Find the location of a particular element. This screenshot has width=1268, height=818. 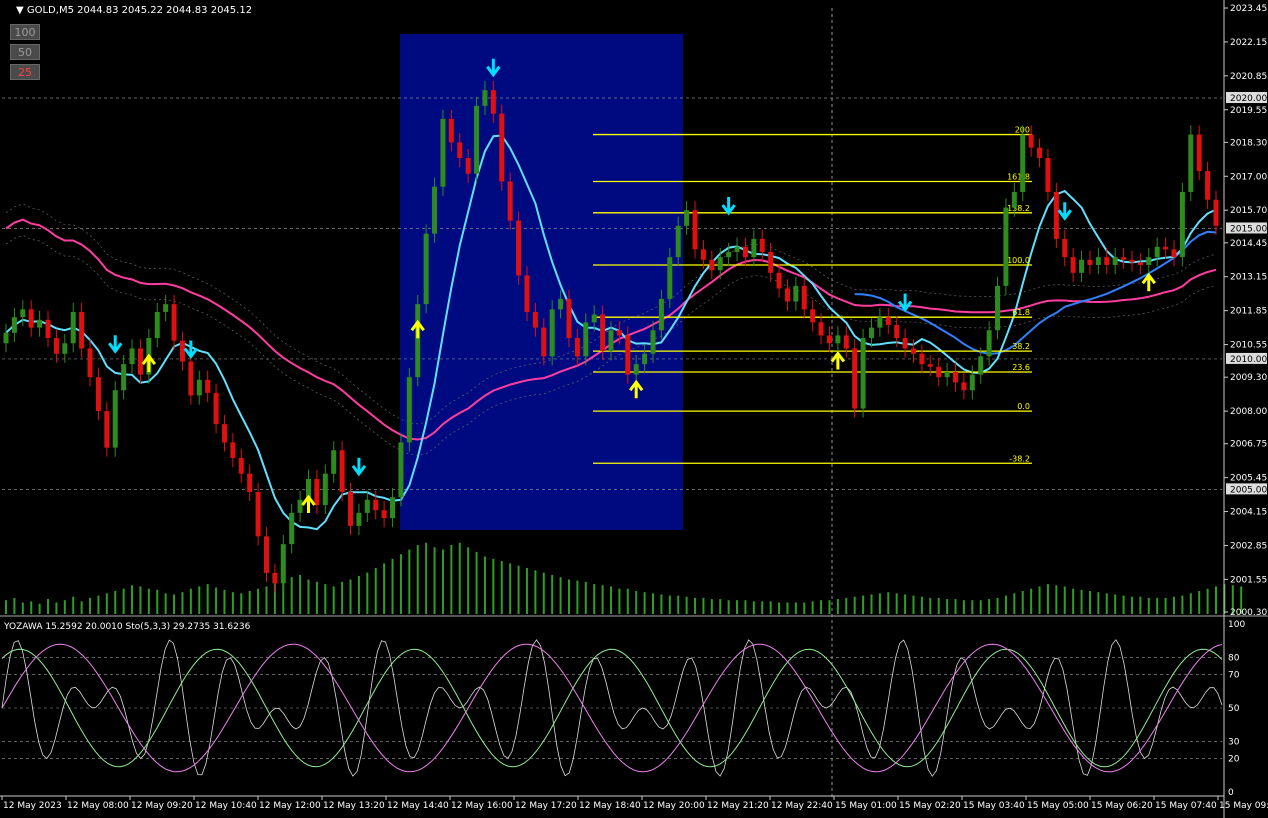

price-tick-label-15: 2004.15 is located at coordinates (1248, 513).